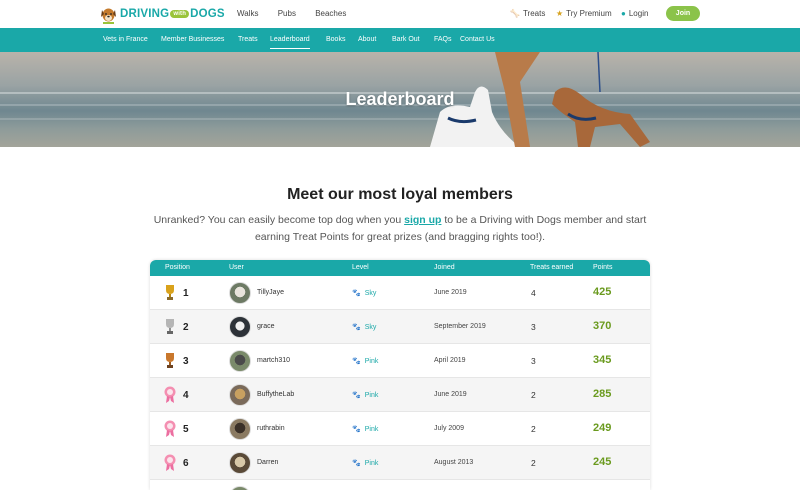 This screenshot has height=490, width=800. What do you see at coordinates (125, 39) in the screenshot?
I see `subnav-vets: Vets in France` at bounding box center [125, 39].